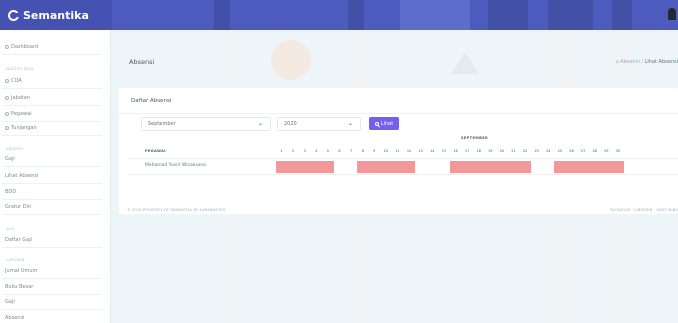 The width and height of the screenshot is (678, 323). Describe the element at coordinates (629, 62) in the screenshot. I see `breadcrumb-prev: Absensi` at that location.